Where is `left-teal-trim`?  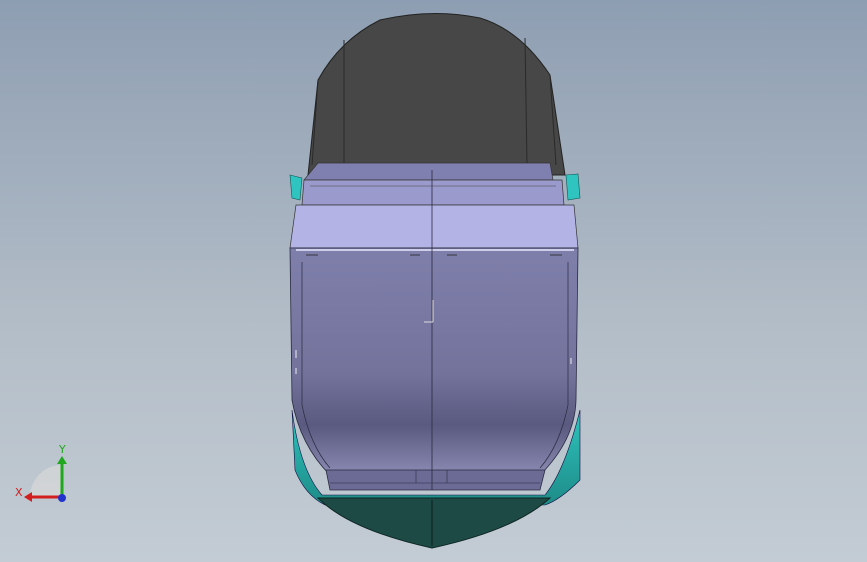 left-teal-trim is located at coordinates (296, 187).